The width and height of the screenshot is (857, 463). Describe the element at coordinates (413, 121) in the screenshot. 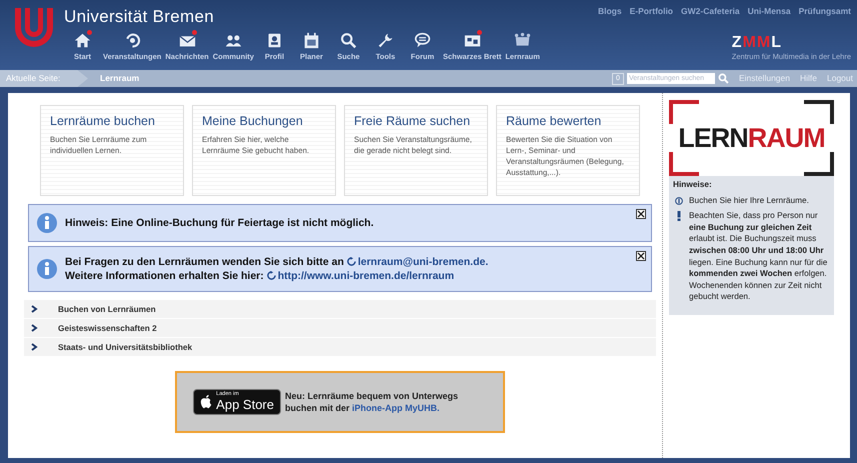

I see `tile-title: Freie Räume suchen` at that location.